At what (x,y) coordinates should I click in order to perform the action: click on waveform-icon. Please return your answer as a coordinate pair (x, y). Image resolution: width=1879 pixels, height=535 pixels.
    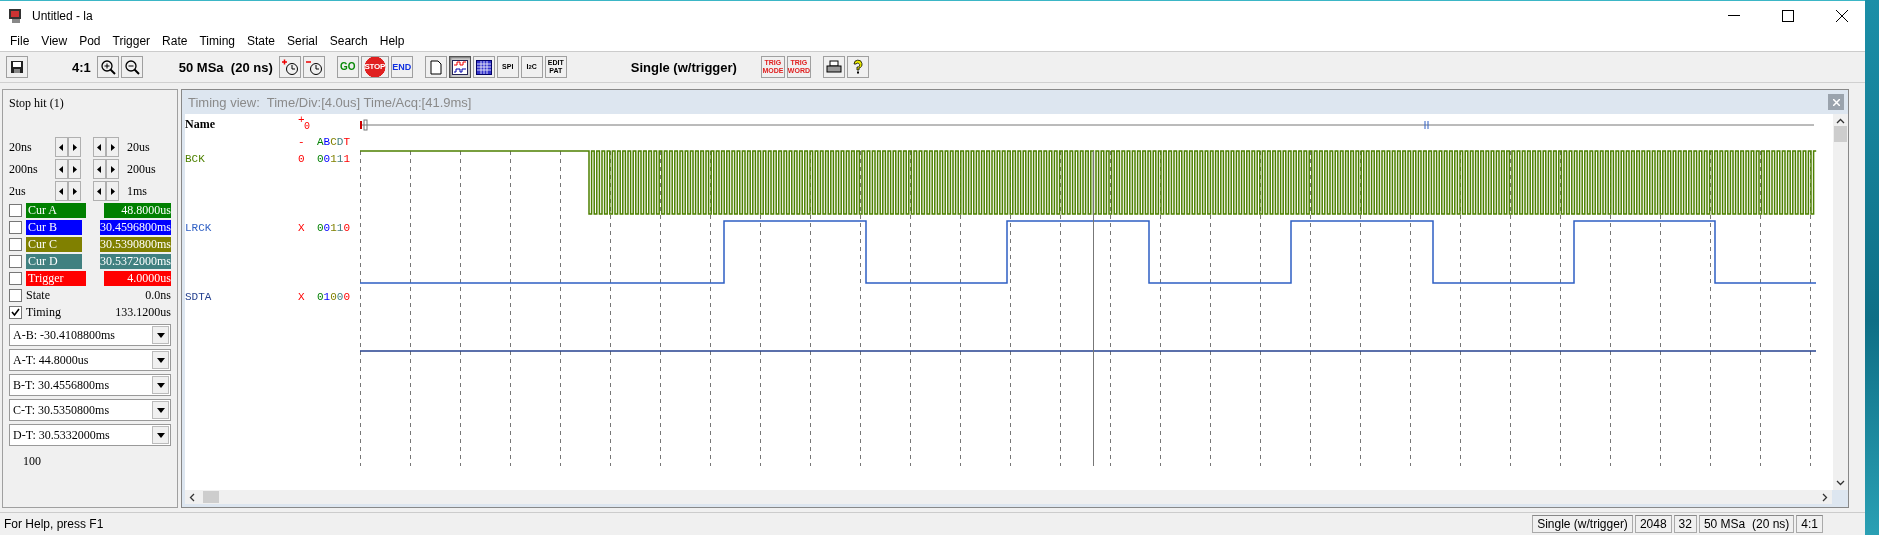
    Looking at the image, I should click on (459, 67).